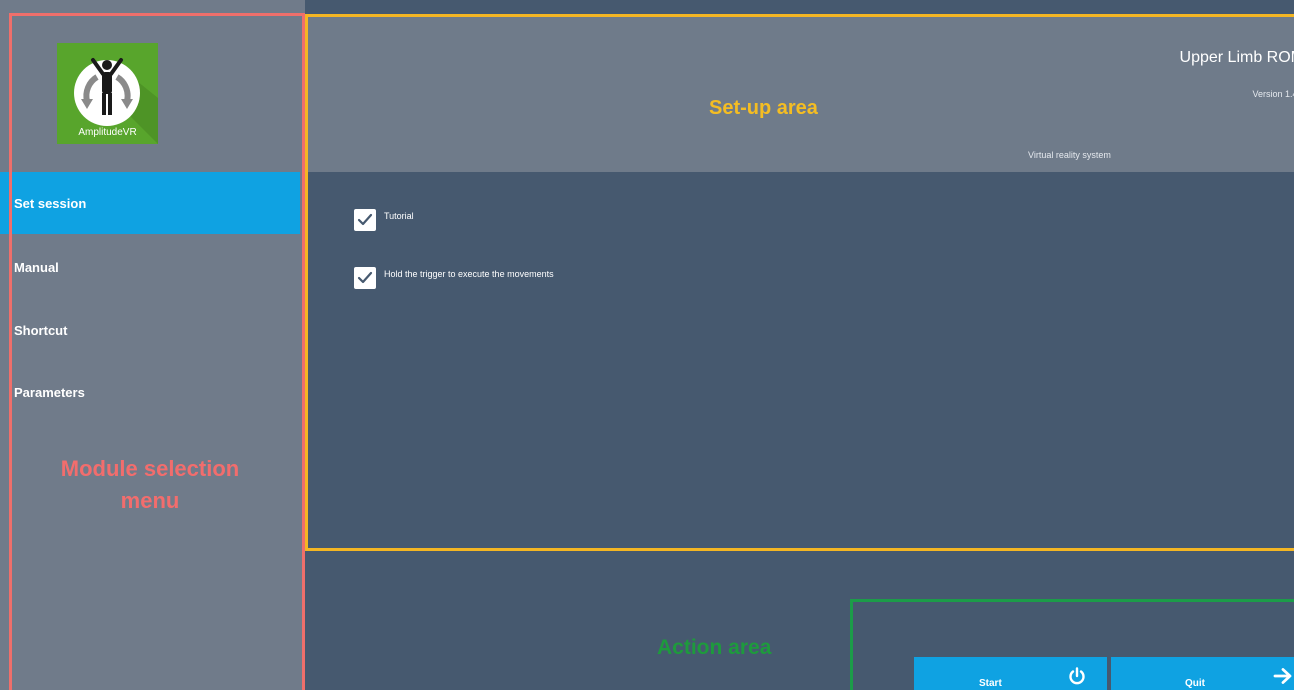 Image resolution: width=1294 pixels, height=690 pixels. Describe the element at coordinates (41, 330) in the screenshot. I see `sidebar-item-label: Shortcut` at that location.